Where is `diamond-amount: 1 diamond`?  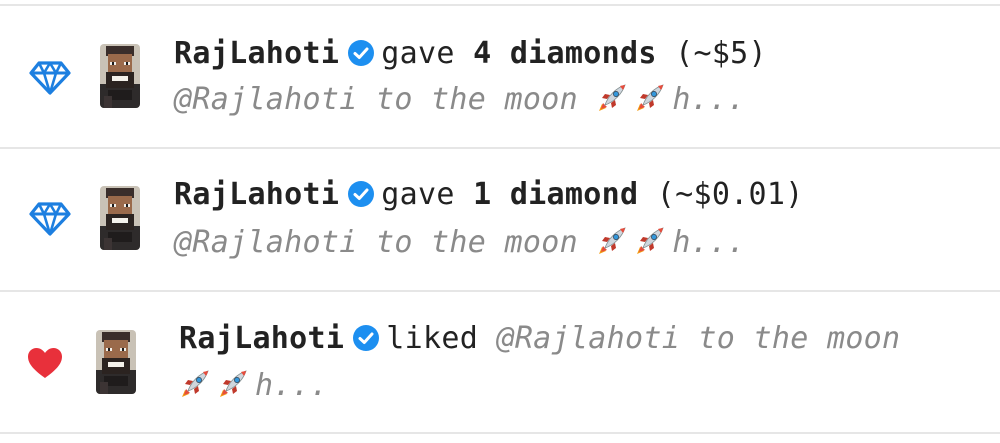
diamond-amount: 1 diamond is located at coordinates (556, 194).